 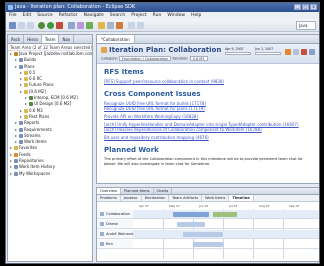 What do you see at coordinates (68, 15) in the screenshot?
I see `menu-refactor: Refactor` at bounding box center [68, 15].